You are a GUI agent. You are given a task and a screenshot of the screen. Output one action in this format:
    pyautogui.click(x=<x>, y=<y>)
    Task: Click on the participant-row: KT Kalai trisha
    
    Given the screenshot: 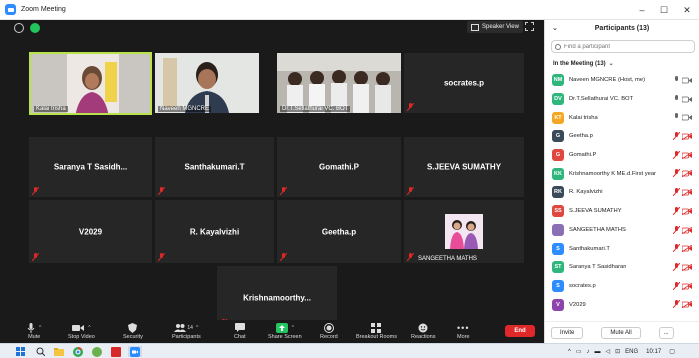 What is the action you would take?
    pyautogui.click(x=622, y=117)
    